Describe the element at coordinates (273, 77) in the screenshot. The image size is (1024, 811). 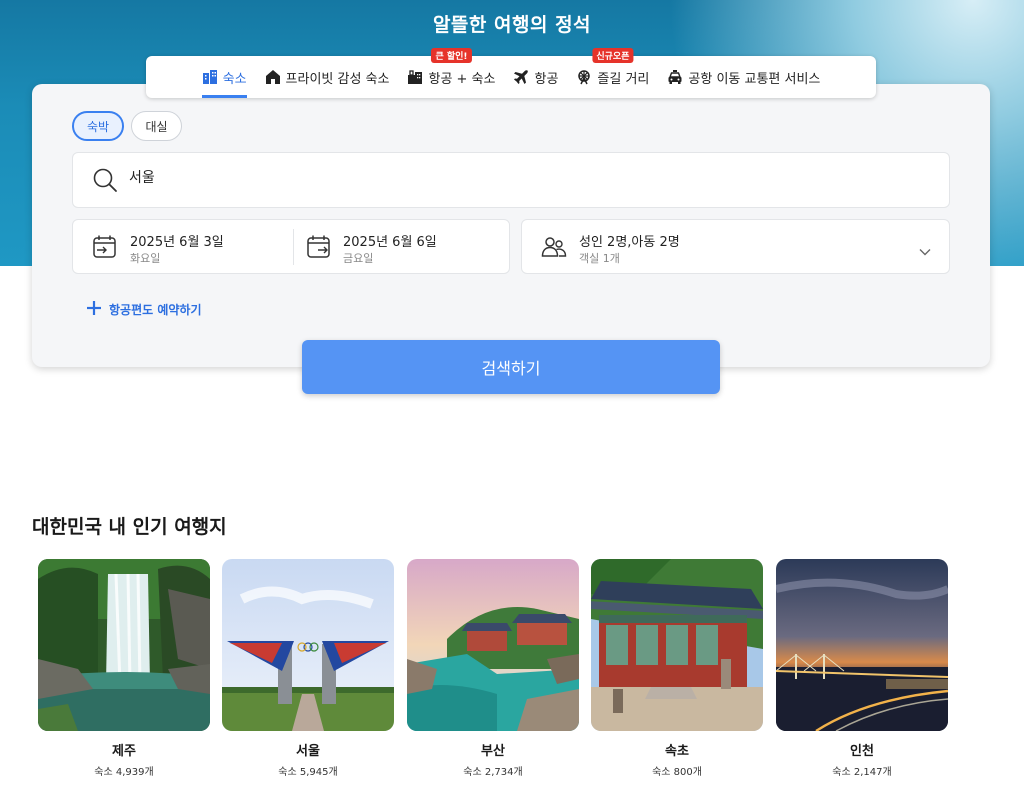
I see `house-icon` at that location.